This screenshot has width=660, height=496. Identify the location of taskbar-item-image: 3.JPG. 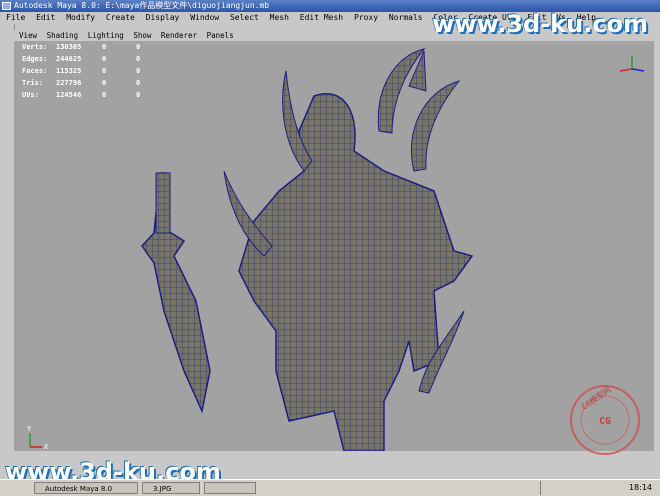
(171, 488).